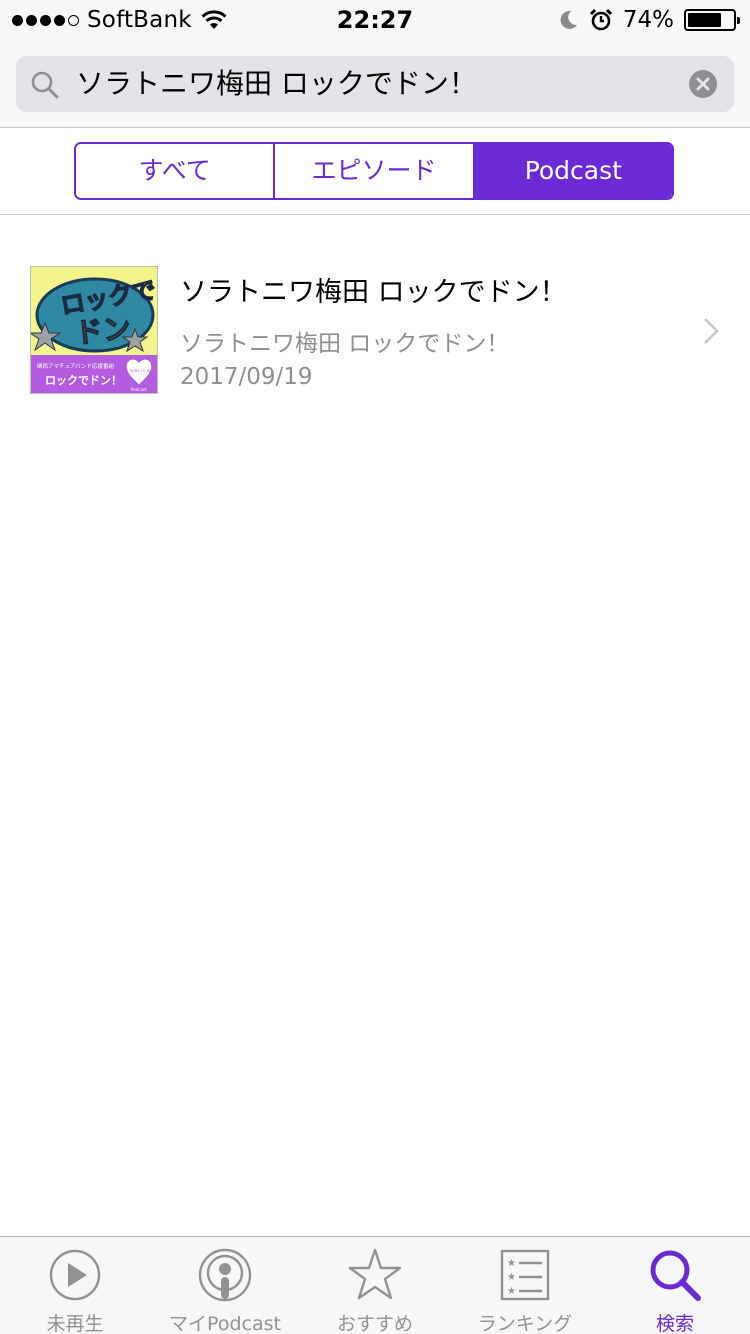 This screenshot has width=750, height=1334. I want to click on segment-podcast: Podcast, so click(573, 171).